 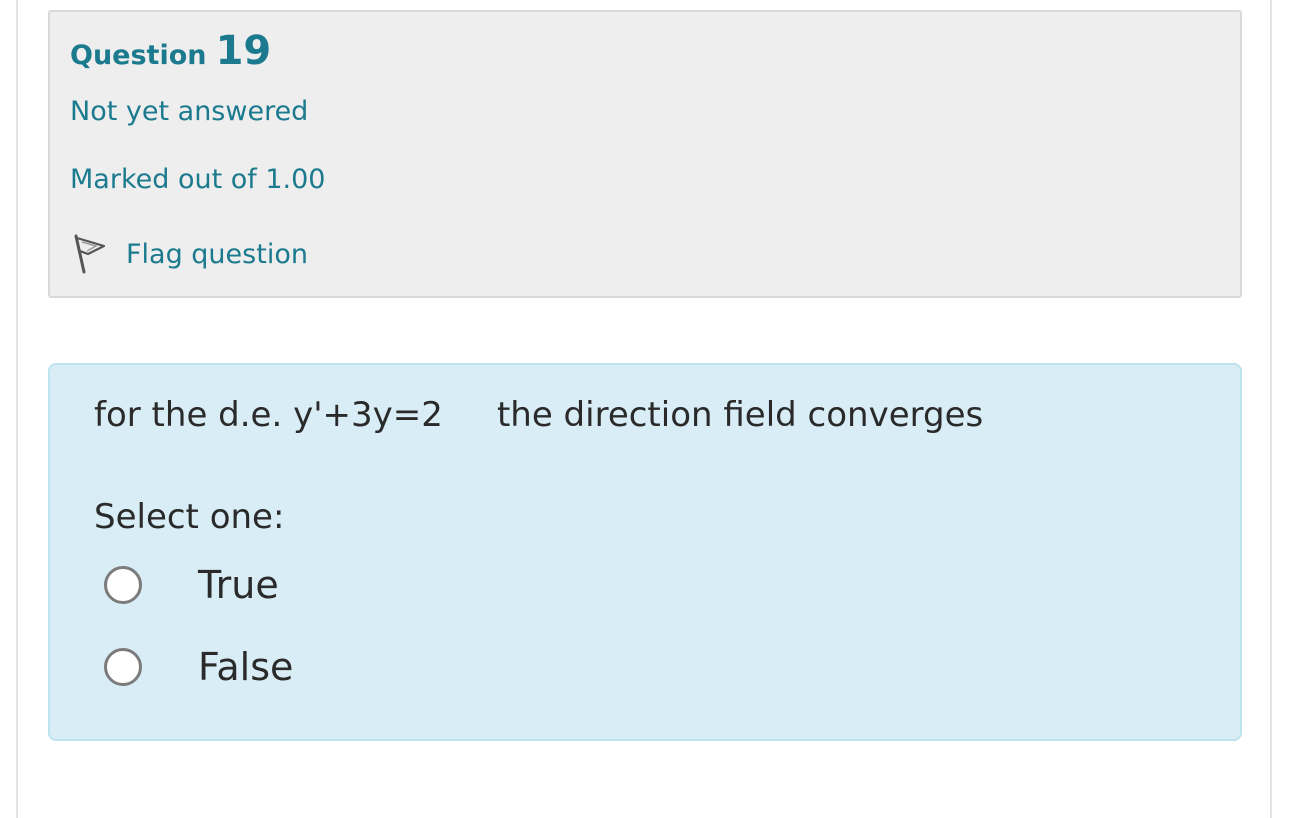 What do you see at coordinates (90, 254) in the screenshot?
I see `flag-icon` at bounding box center [90, 254].